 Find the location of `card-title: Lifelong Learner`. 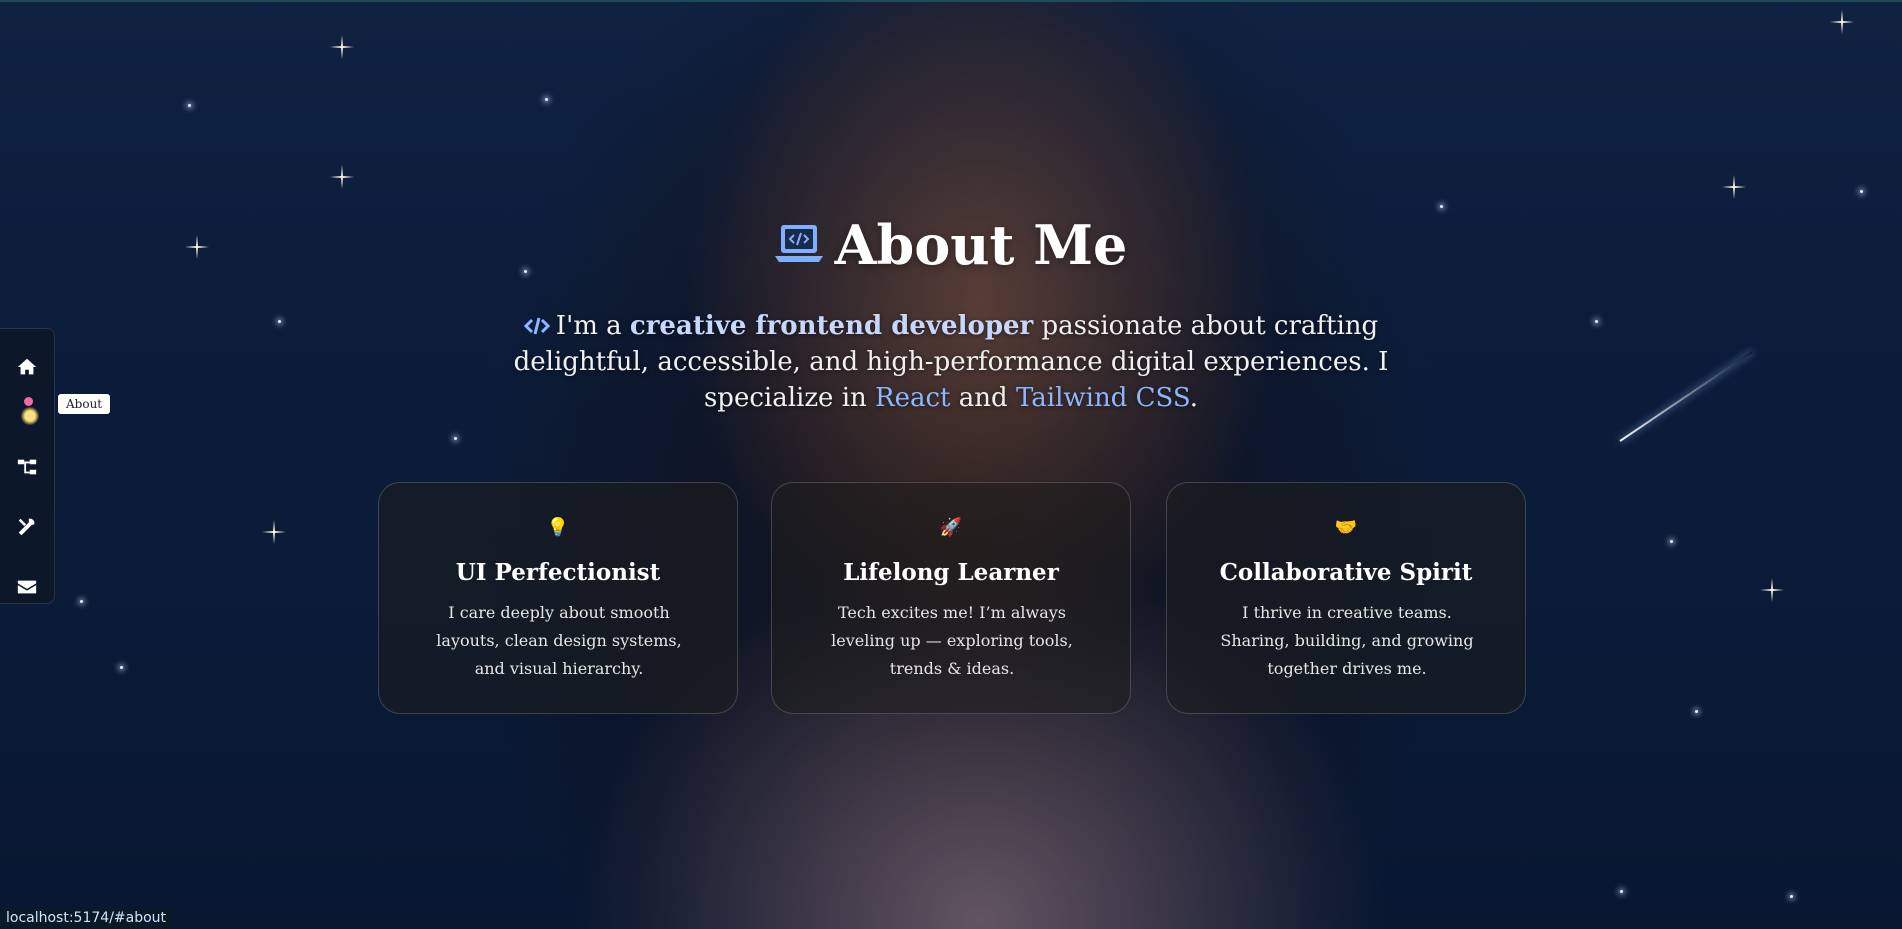

card-title: Lifelong Learner is located at coordinates (951, 572).